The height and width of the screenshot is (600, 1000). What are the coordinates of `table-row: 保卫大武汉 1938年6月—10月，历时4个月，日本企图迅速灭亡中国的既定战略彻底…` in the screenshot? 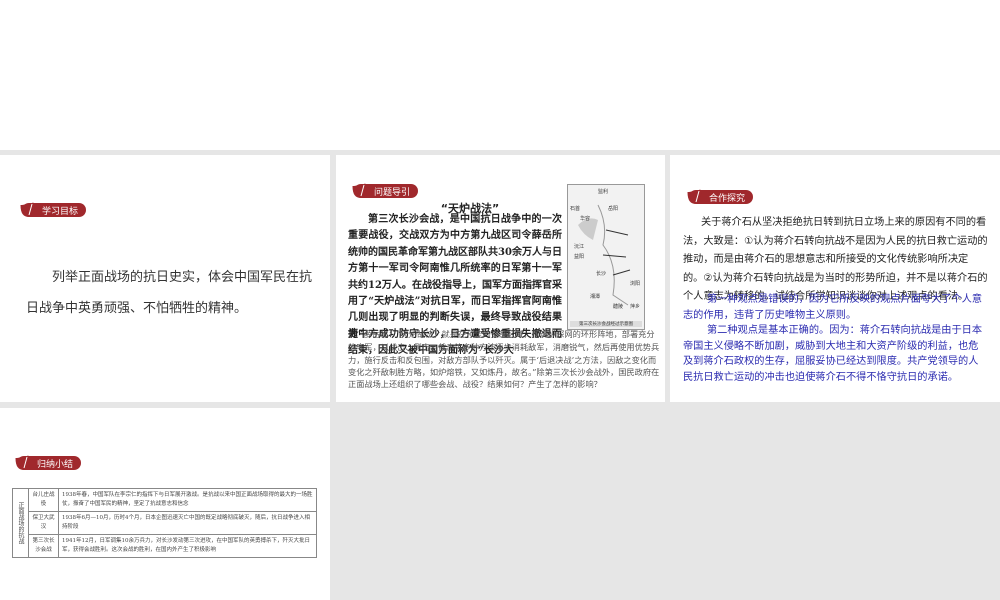 It's located at (165, 523).